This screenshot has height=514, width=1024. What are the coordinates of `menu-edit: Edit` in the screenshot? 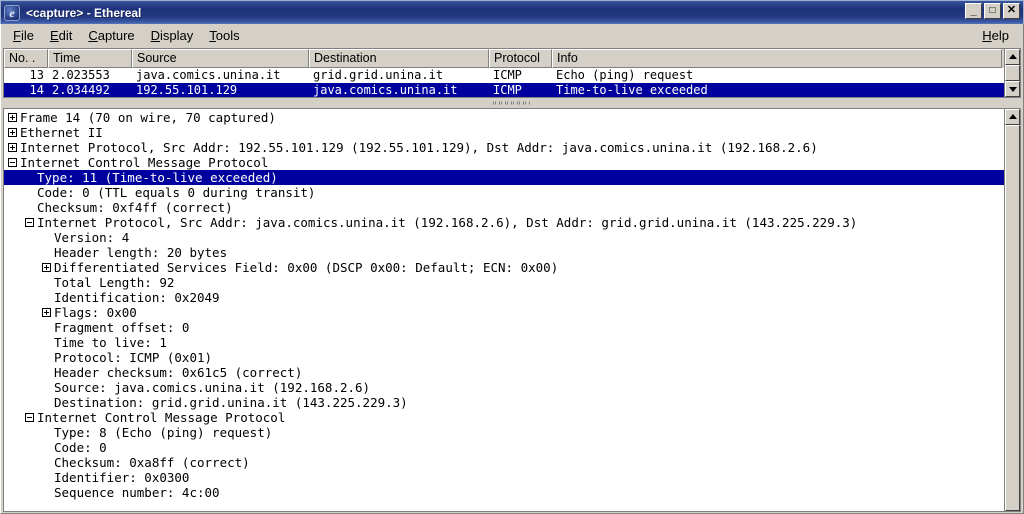 It's located at (61, 35).